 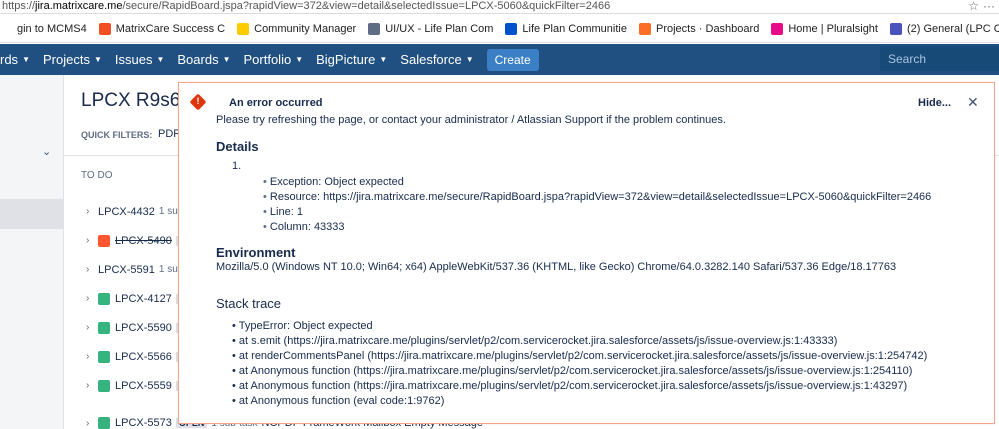 What do you see at coordinates (824, 28) in the screenshot?
I see `bookmark-item: Home | Pluralsight` at bounding box center [824, 28].